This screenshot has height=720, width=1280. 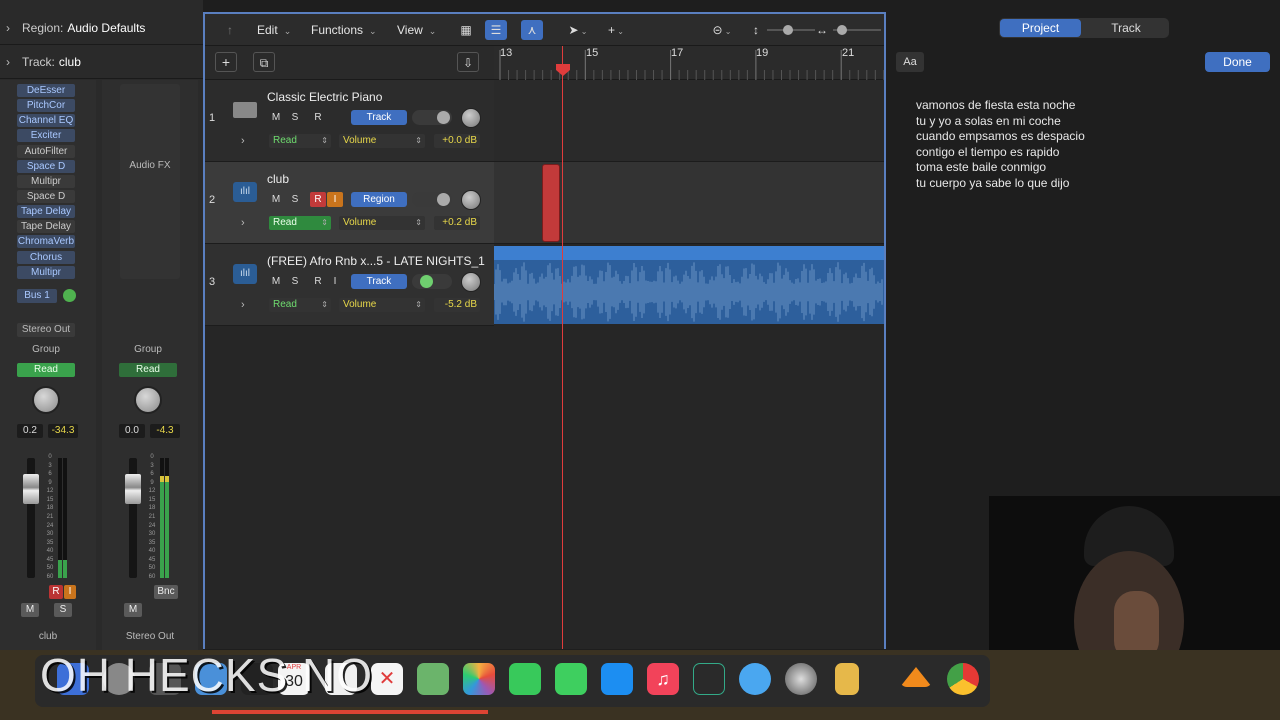 I want to click on global-tracks-icon: ⇩, so click(x=468, y=62).